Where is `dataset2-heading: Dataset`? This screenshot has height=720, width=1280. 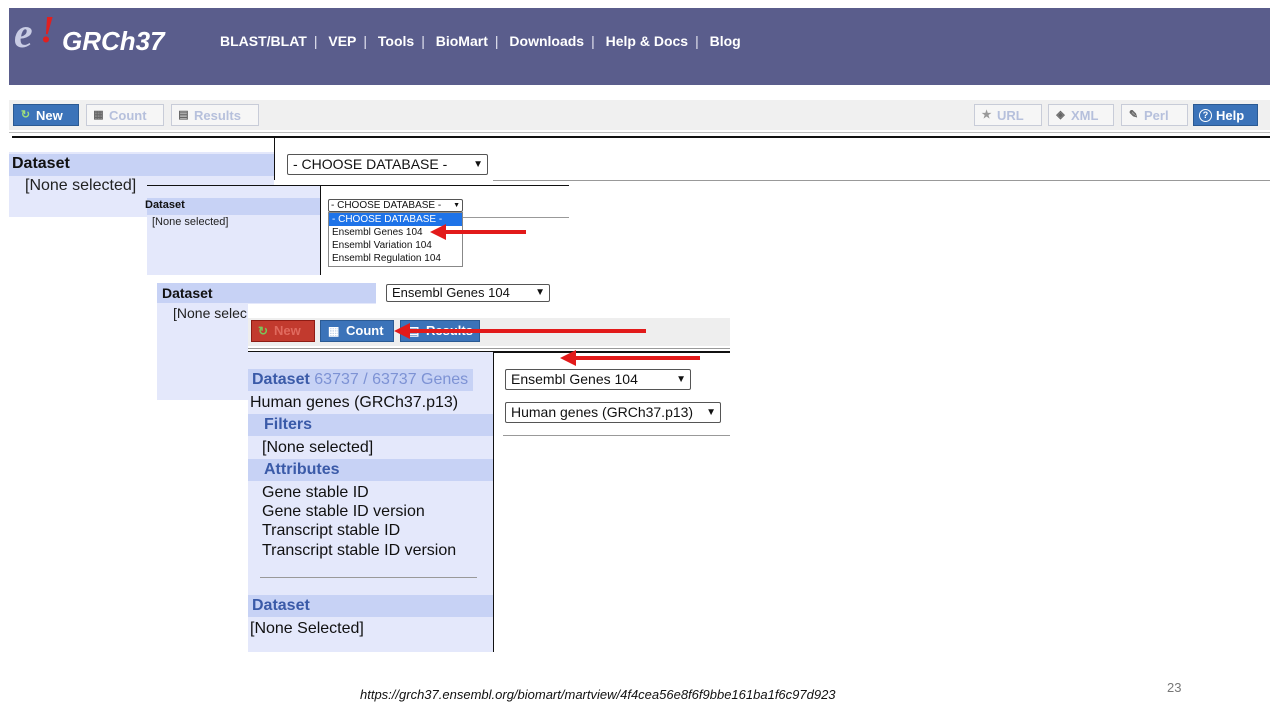
dataset2-heading: Dataset is located at coordinates (281, 606).